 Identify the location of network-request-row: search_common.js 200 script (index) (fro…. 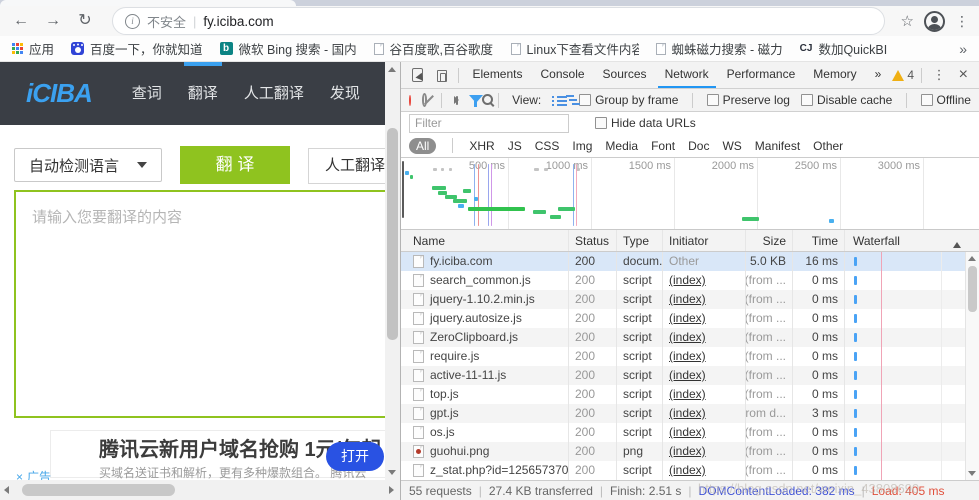
(690, 280).